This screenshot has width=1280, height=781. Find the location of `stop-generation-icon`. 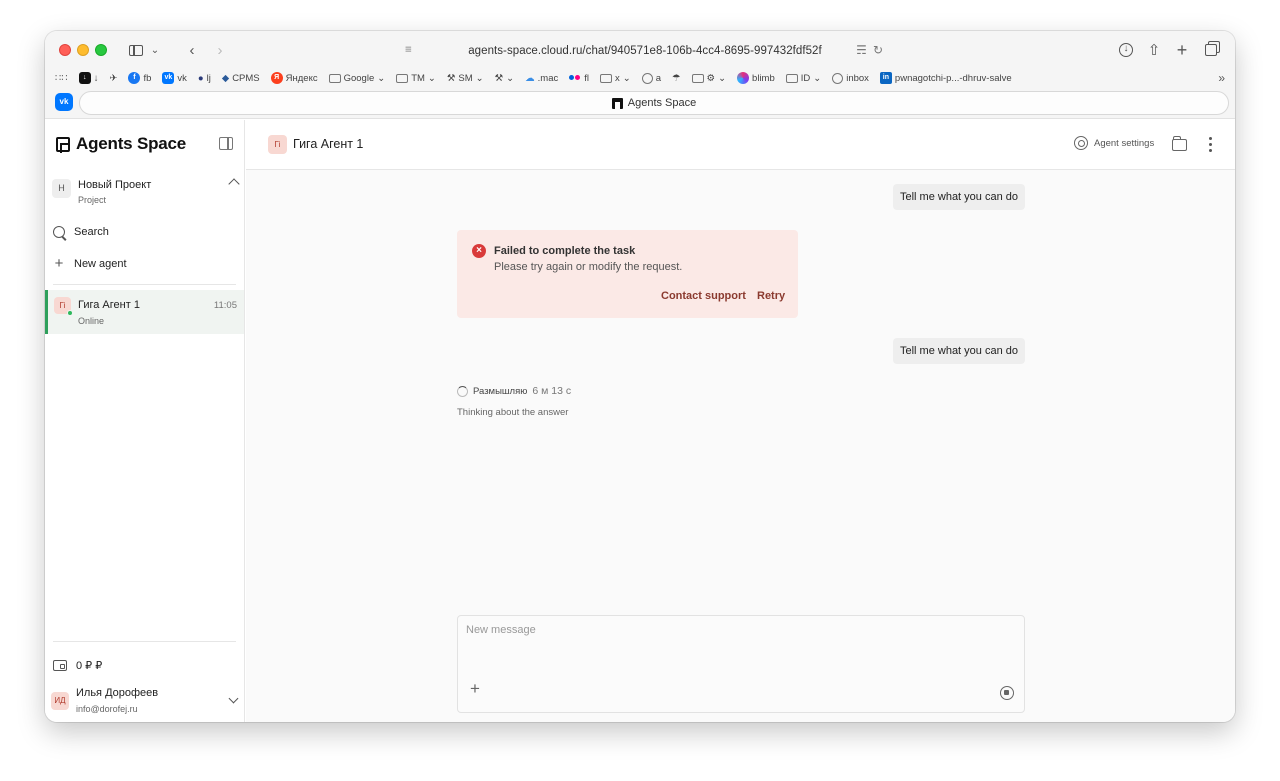

stop-generation-icon is located at coordinates (1007, 693).